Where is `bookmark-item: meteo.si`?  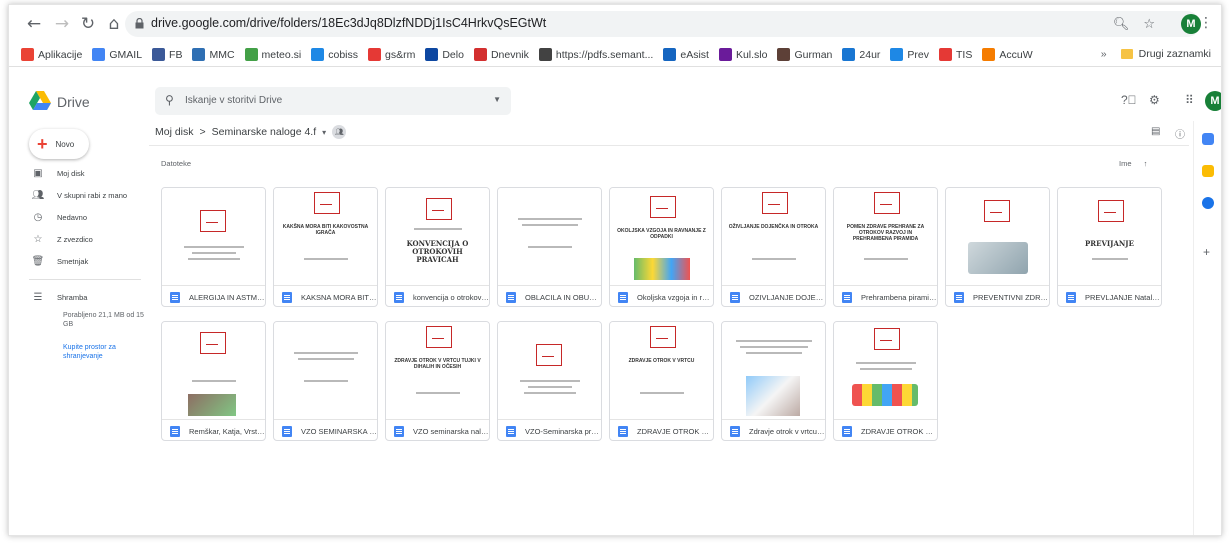 bookmark-item: meteo.si is located at coordinates (272, 54).